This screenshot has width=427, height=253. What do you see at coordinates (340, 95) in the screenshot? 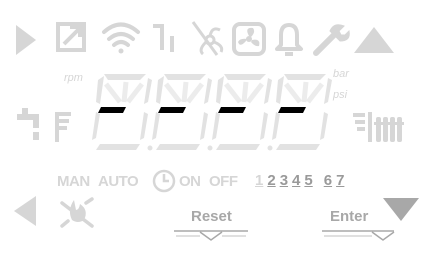
I see `unit-psi: psi` at bounding box center [340, 95].